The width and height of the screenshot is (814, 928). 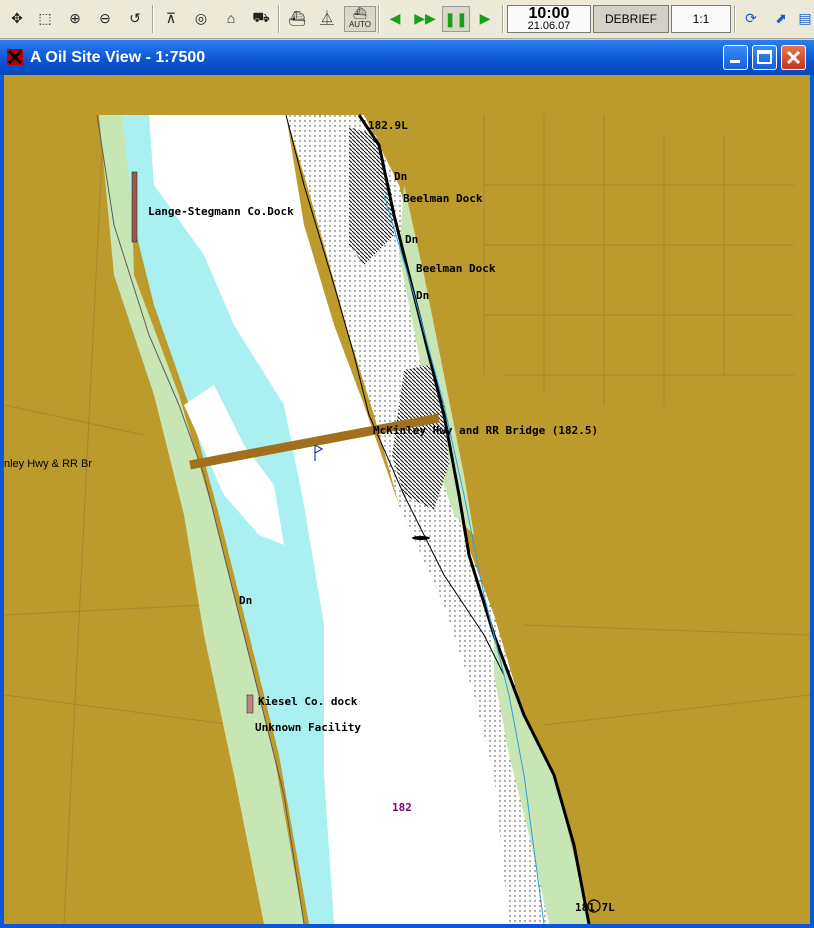 I want to click on mile-181-7-label: 181.7L, so click(x=595, y=907).